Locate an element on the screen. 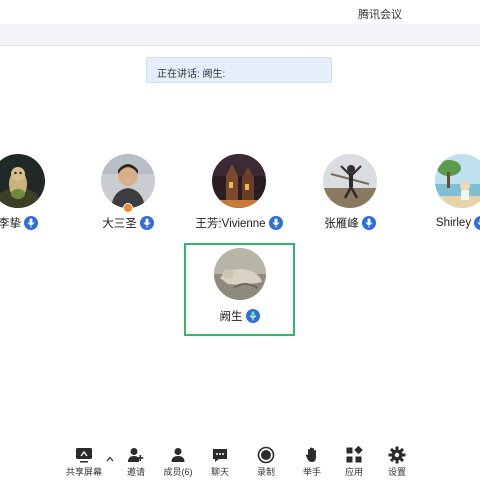 This screenshot has width=480, height=480. participant-name-row: Shirley is located at coordinates (448, 223).